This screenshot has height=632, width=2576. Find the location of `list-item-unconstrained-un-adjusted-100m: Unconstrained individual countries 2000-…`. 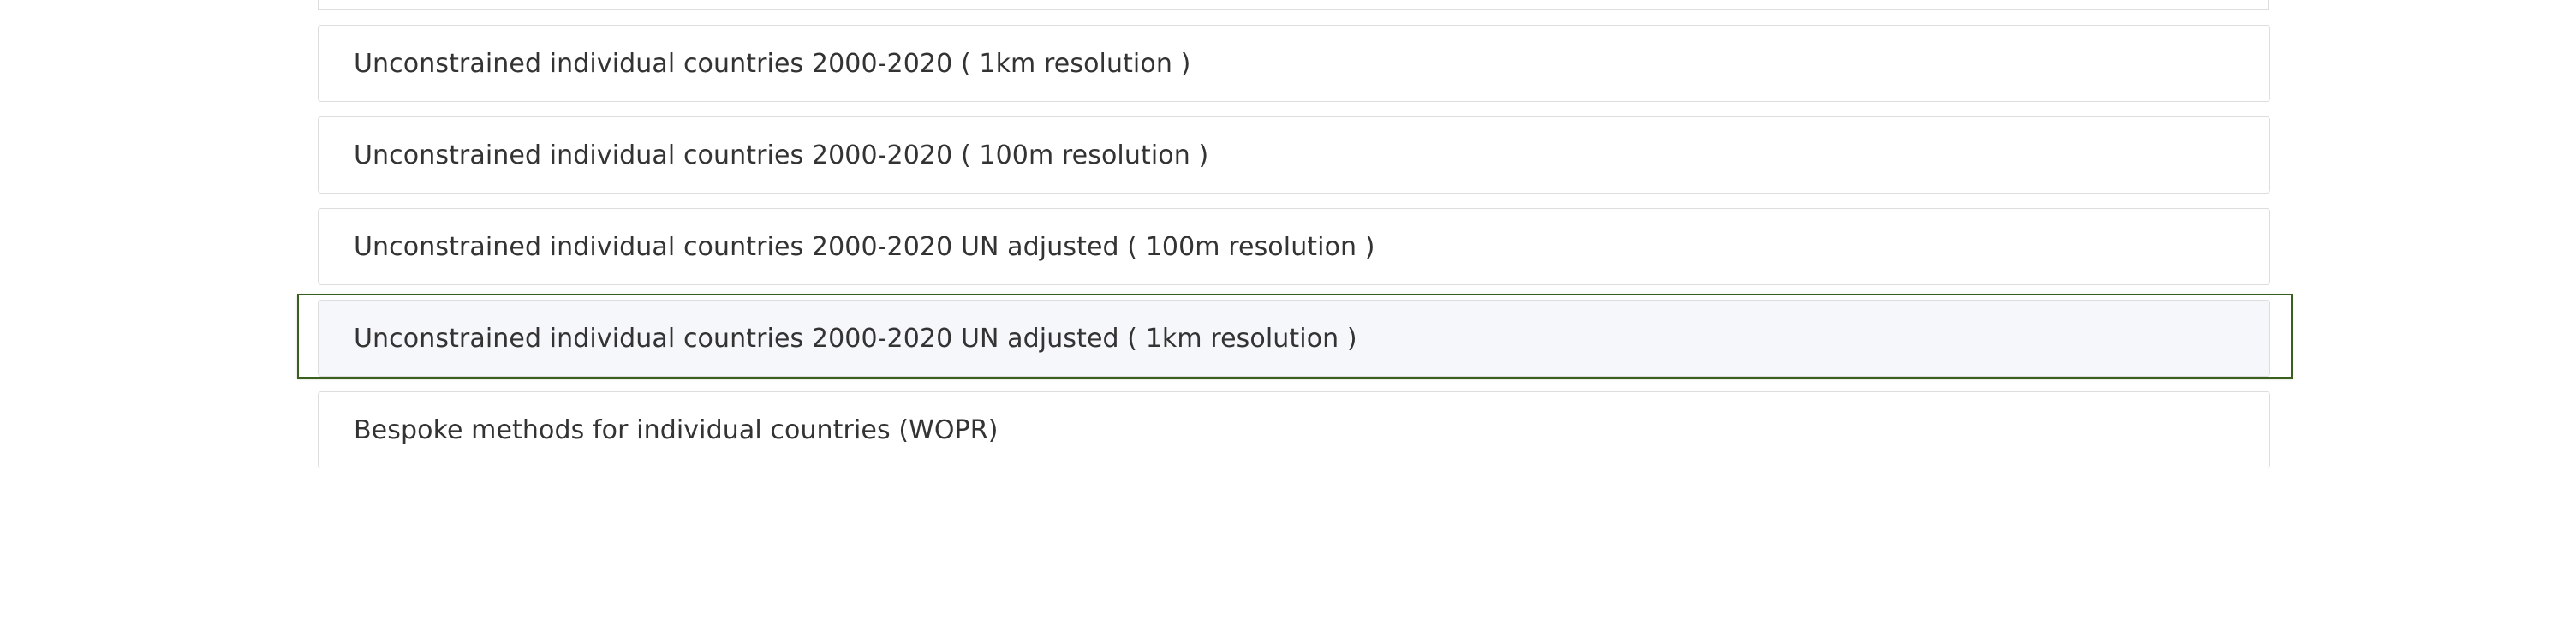

list-item-unconstrained-un-adjusted-100m: Unconstrained individual countries 2000-… is located at coordinates (1294, 246).